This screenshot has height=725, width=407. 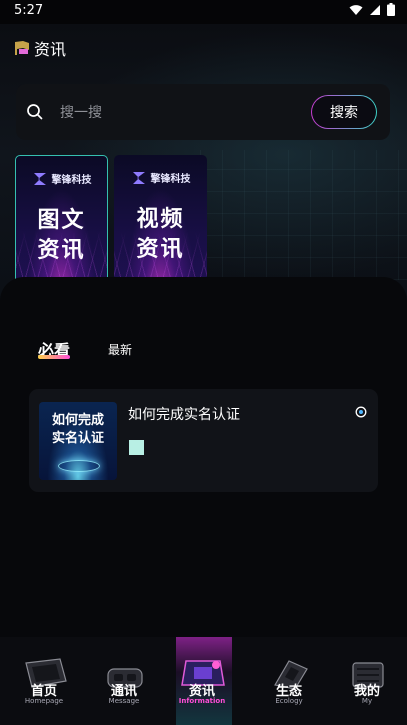 What do you see at coordinates (361, 412) in the screenshot?
I see `unread-dot-icon` at bounding box center [361, 412].